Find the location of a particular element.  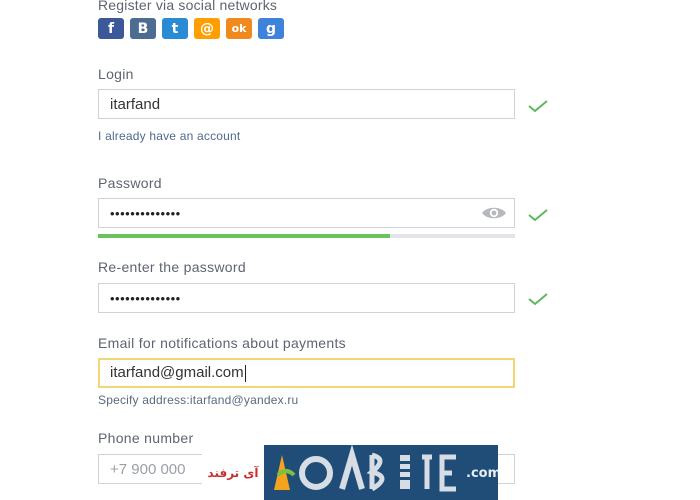

reenter-password-input: •••••••••••••• is located at coordinates (306, 298).